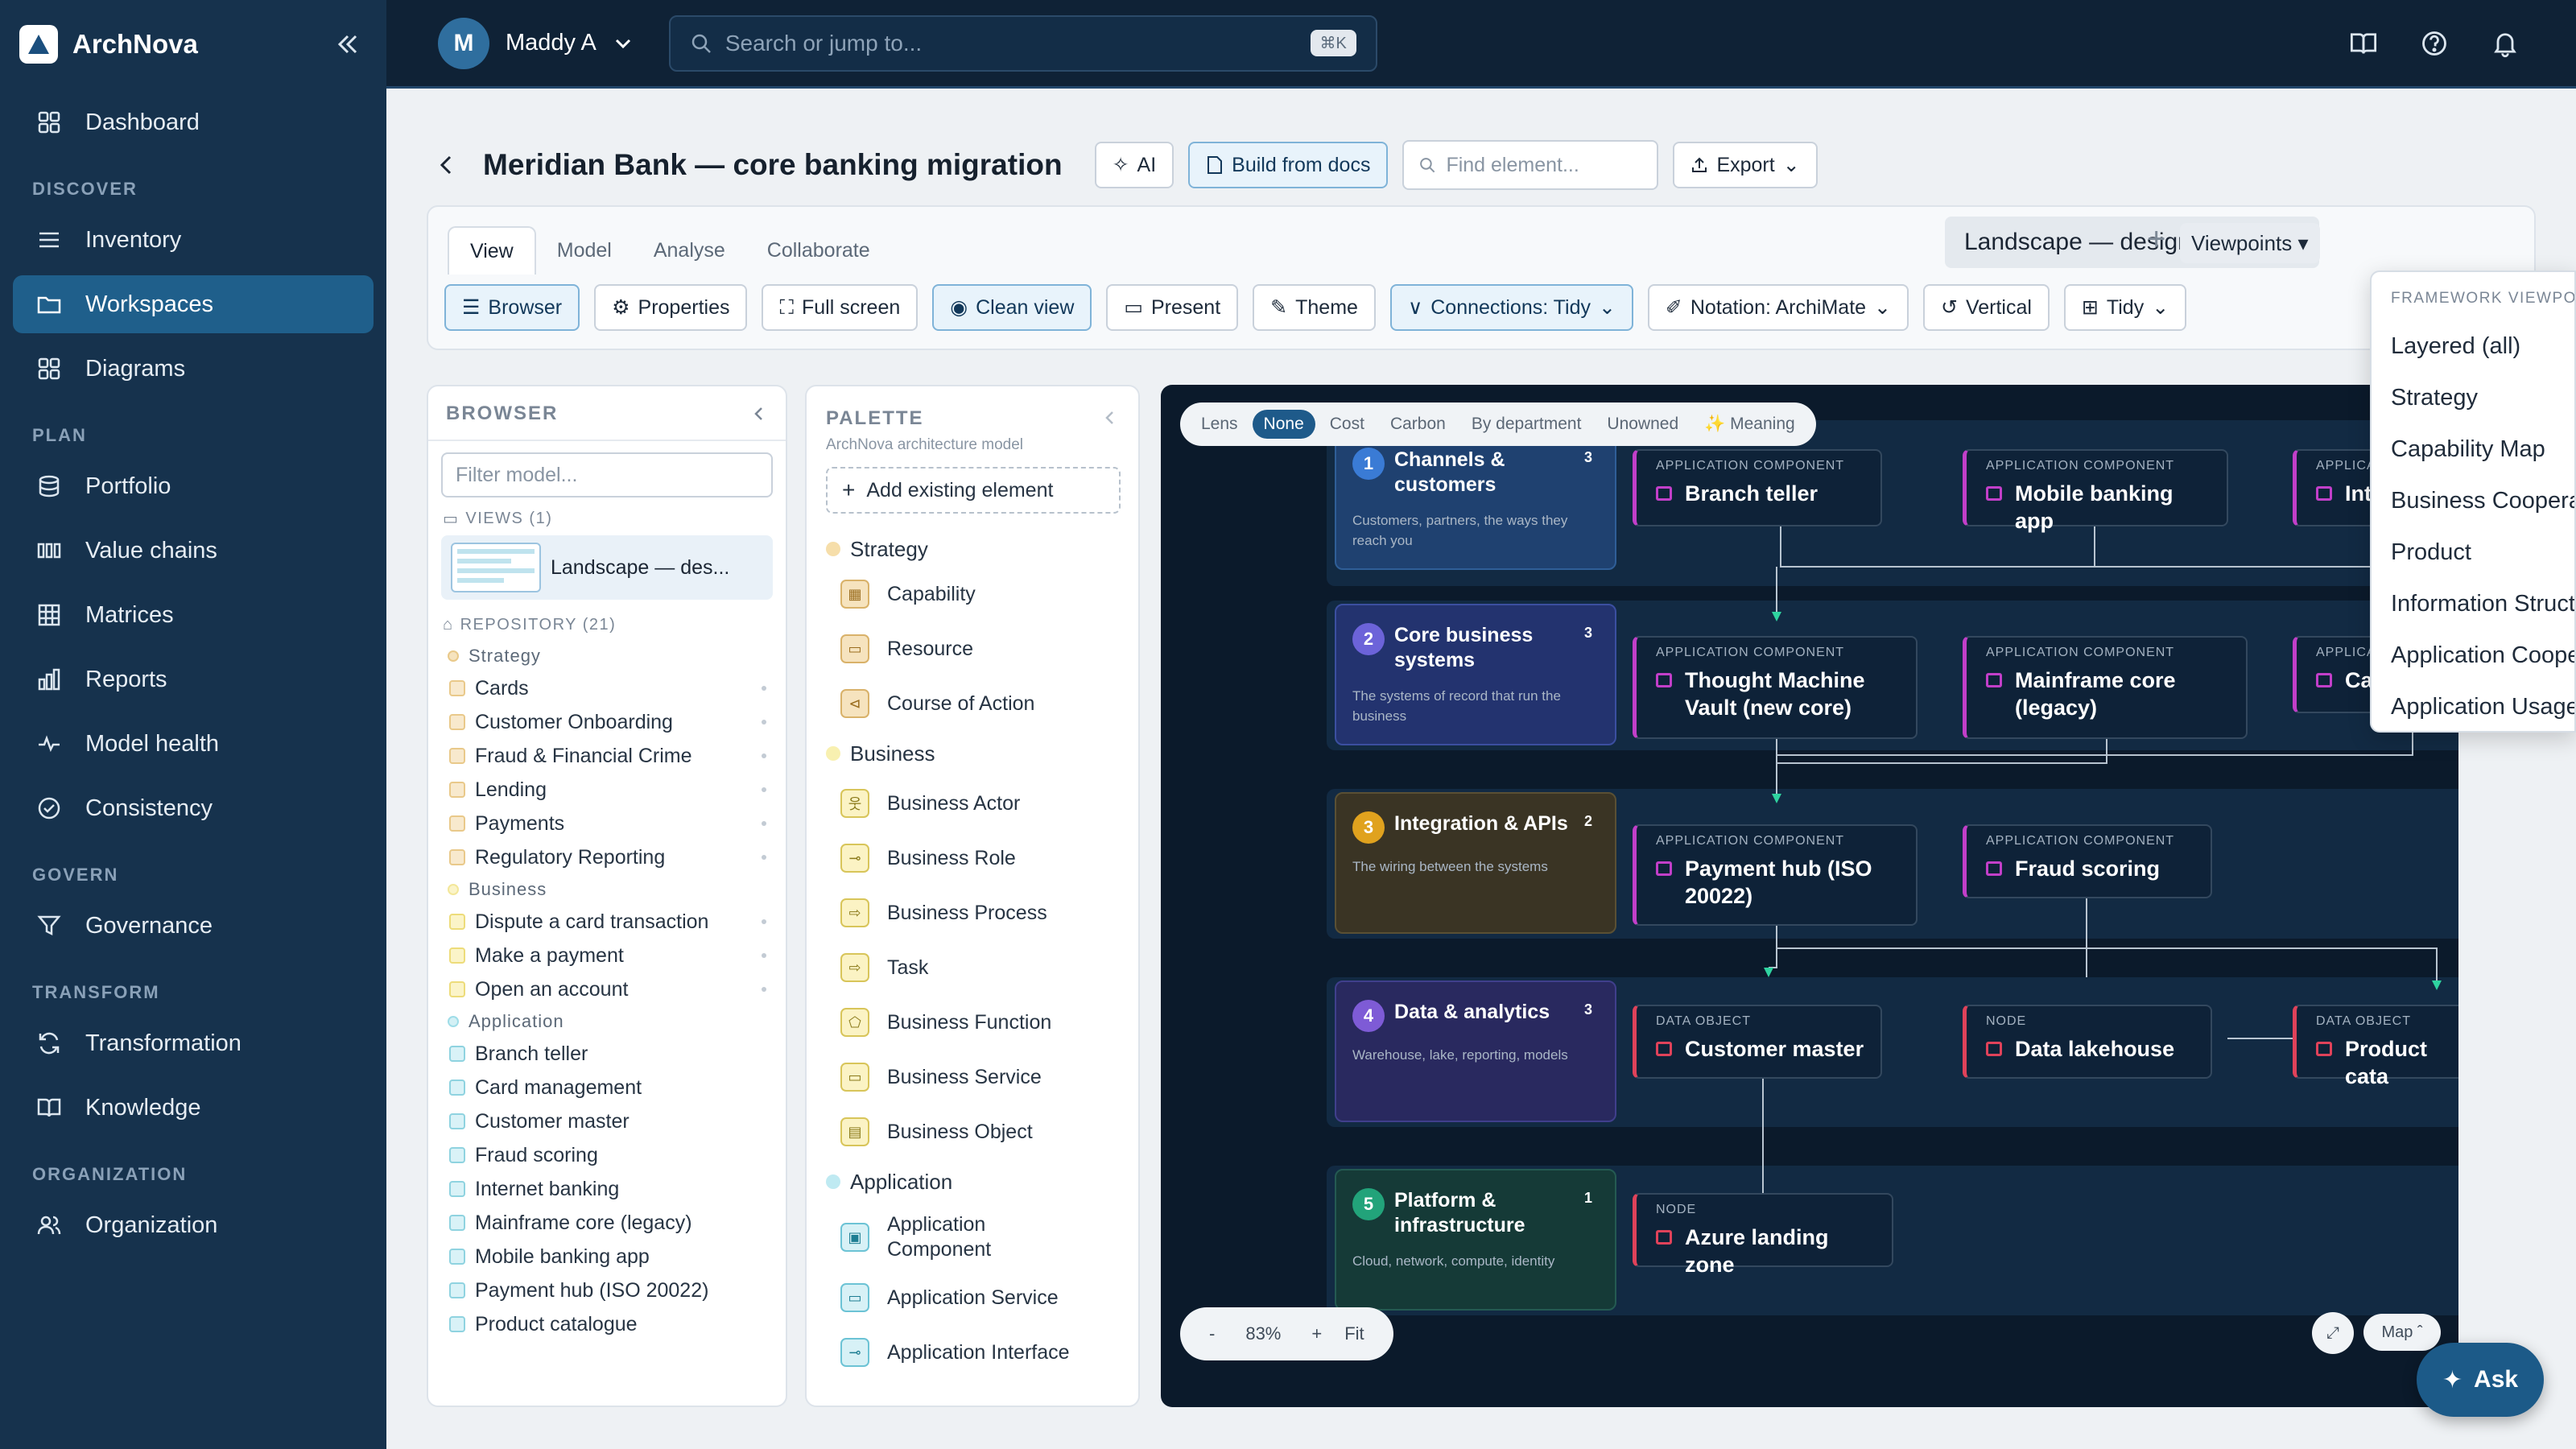  What do you see at coordinates (689, 250) in the screenshot?
I see `tab-analyse: Analyse` at bounding box center [689, 250].